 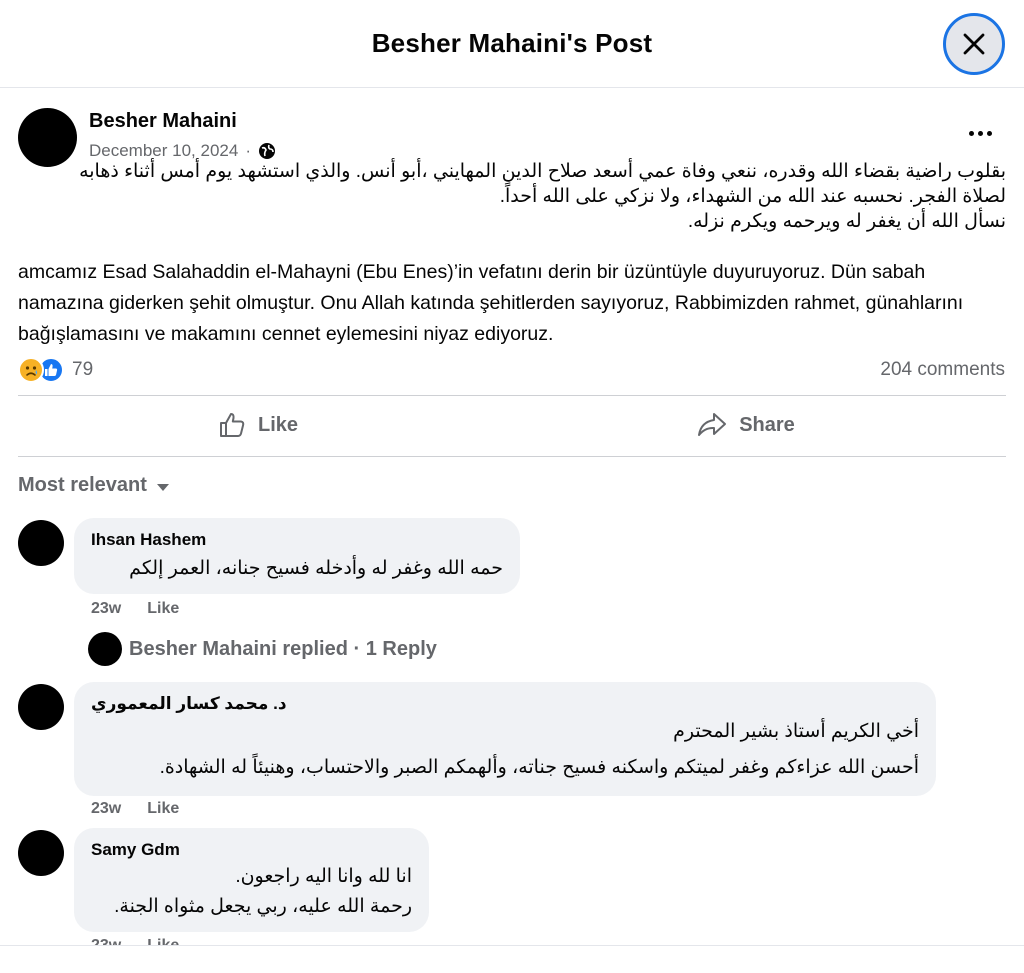 I want to click on like-button: Like, so click(x=258, y=425).